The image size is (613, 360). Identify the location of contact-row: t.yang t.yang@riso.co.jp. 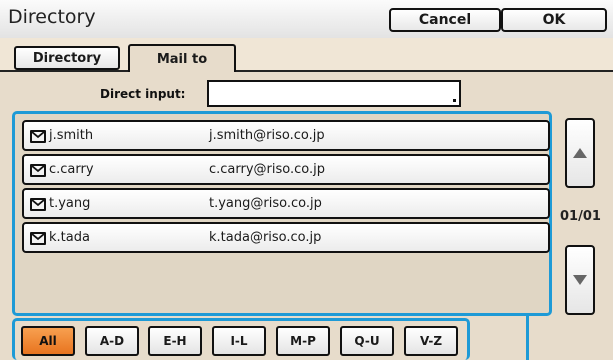
(286, 203).